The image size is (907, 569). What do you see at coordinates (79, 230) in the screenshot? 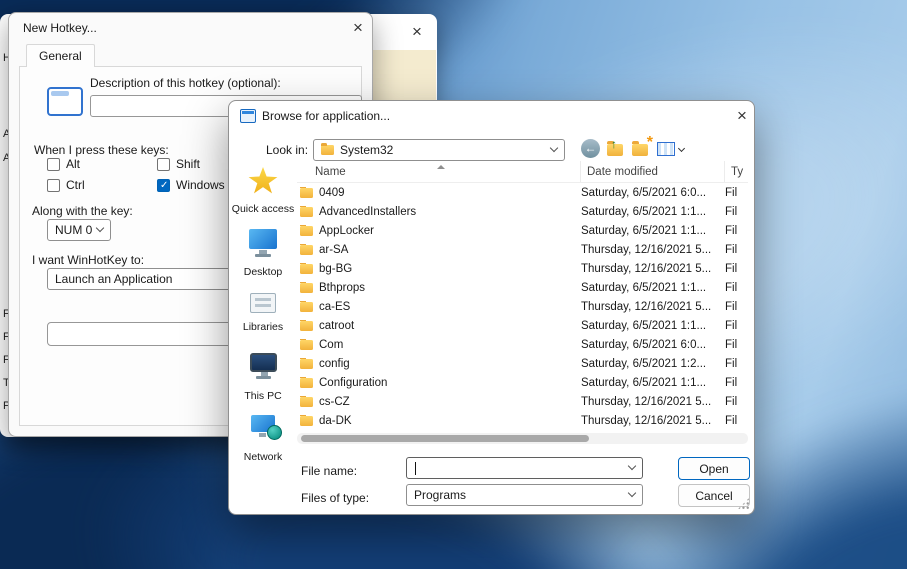
I see `key-combobox: NUM 0` at bounding box center [79, 230].